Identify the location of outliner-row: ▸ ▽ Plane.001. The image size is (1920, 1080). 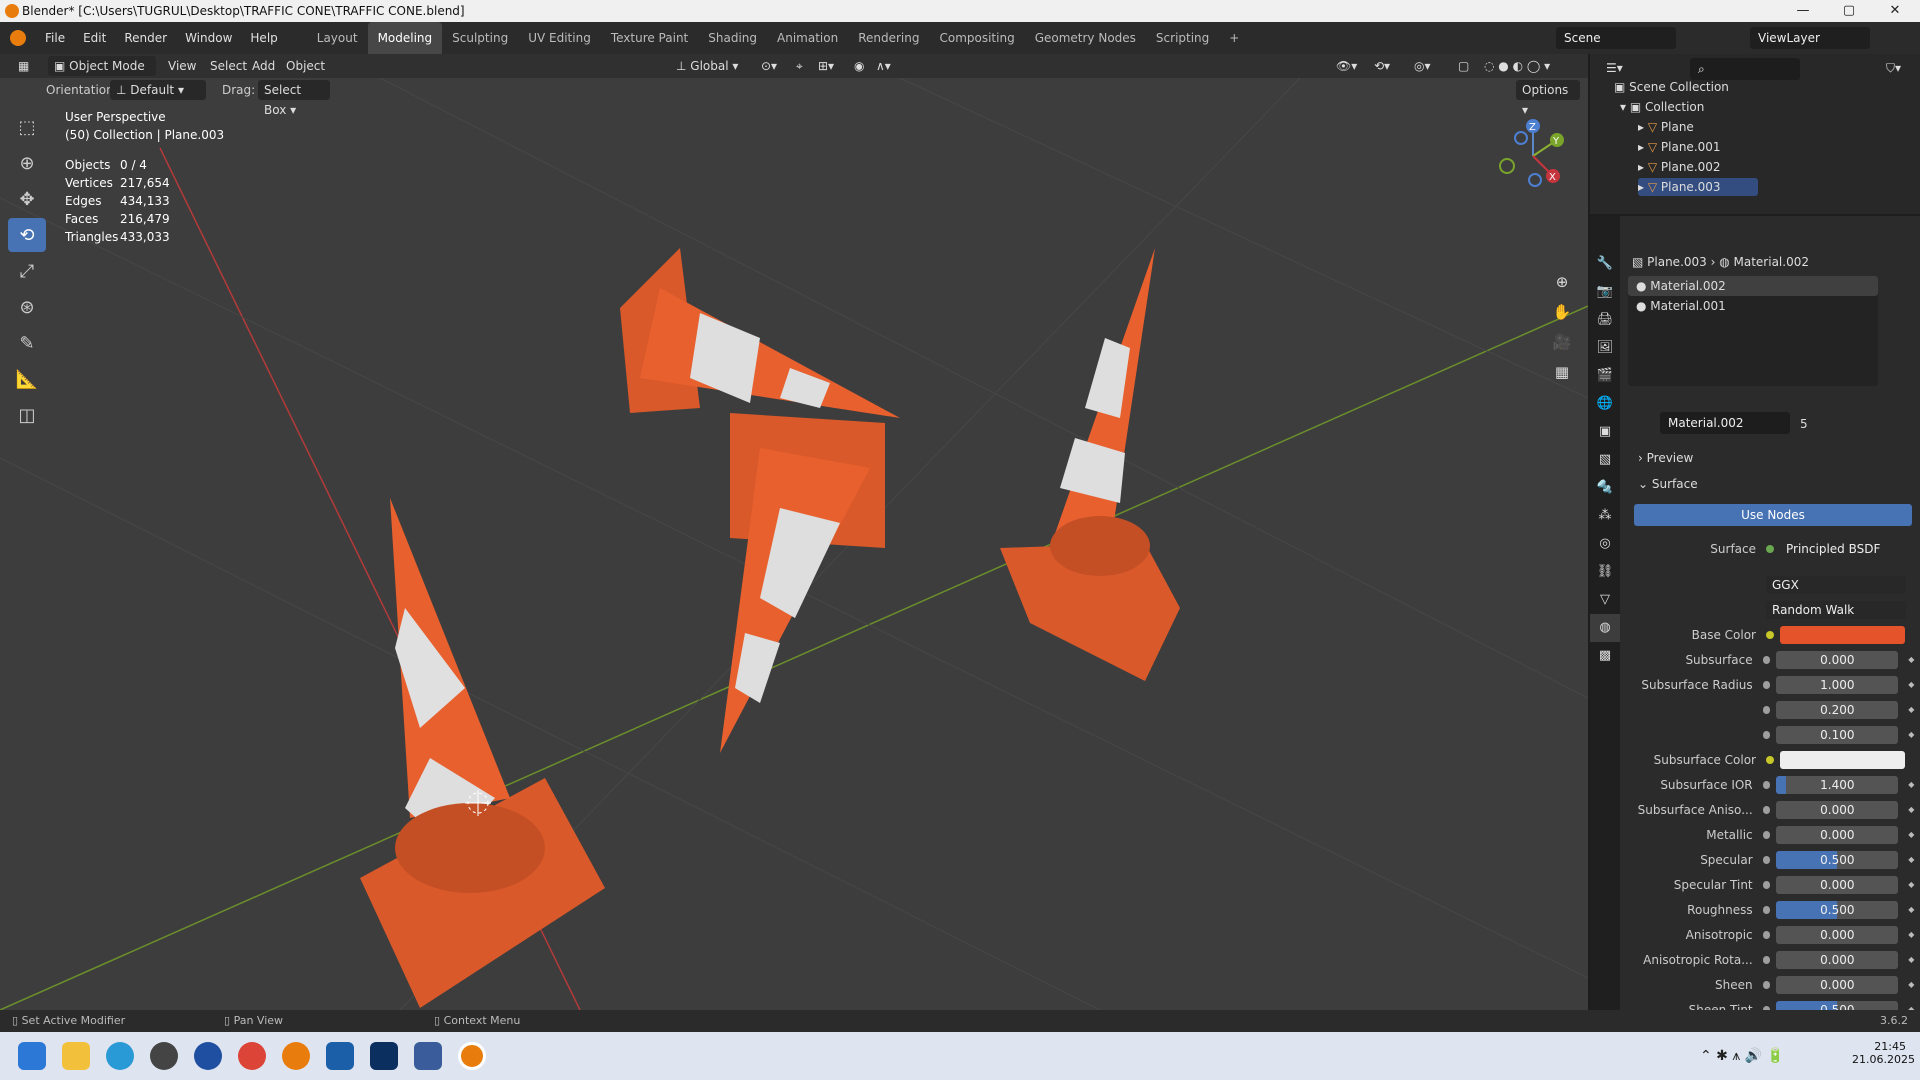
(1679, 147).